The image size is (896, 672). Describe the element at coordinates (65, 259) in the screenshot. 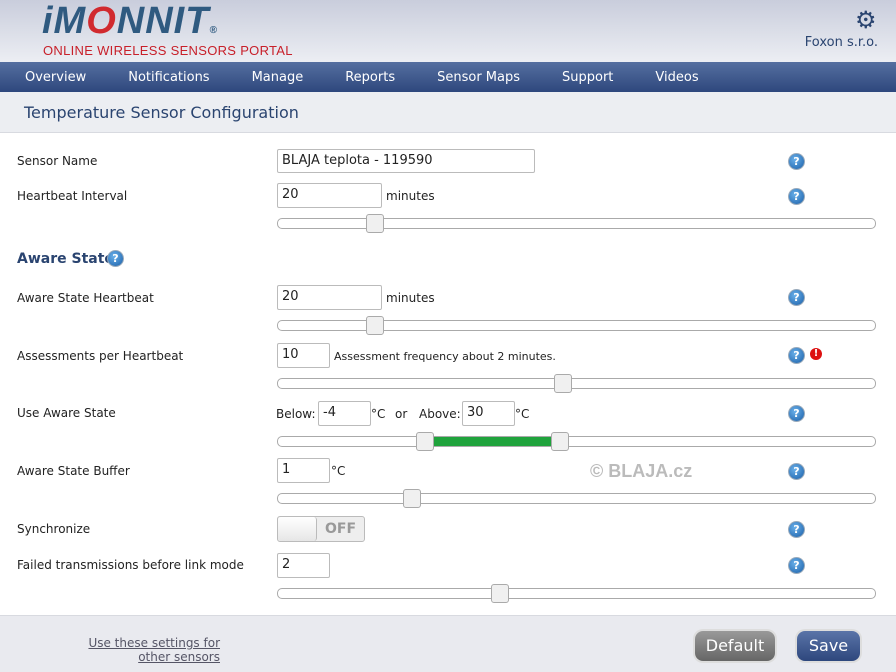

I see `aware-state-heading: Aware State` at that location.